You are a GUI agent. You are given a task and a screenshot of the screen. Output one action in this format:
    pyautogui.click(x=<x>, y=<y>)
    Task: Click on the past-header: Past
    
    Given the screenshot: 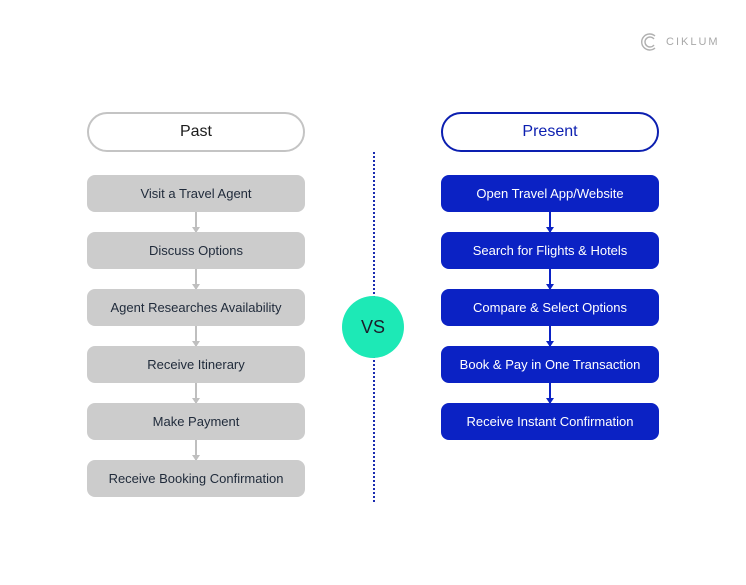 What is the action you would take?
    pyautogui.click(x=196, y=132)
    